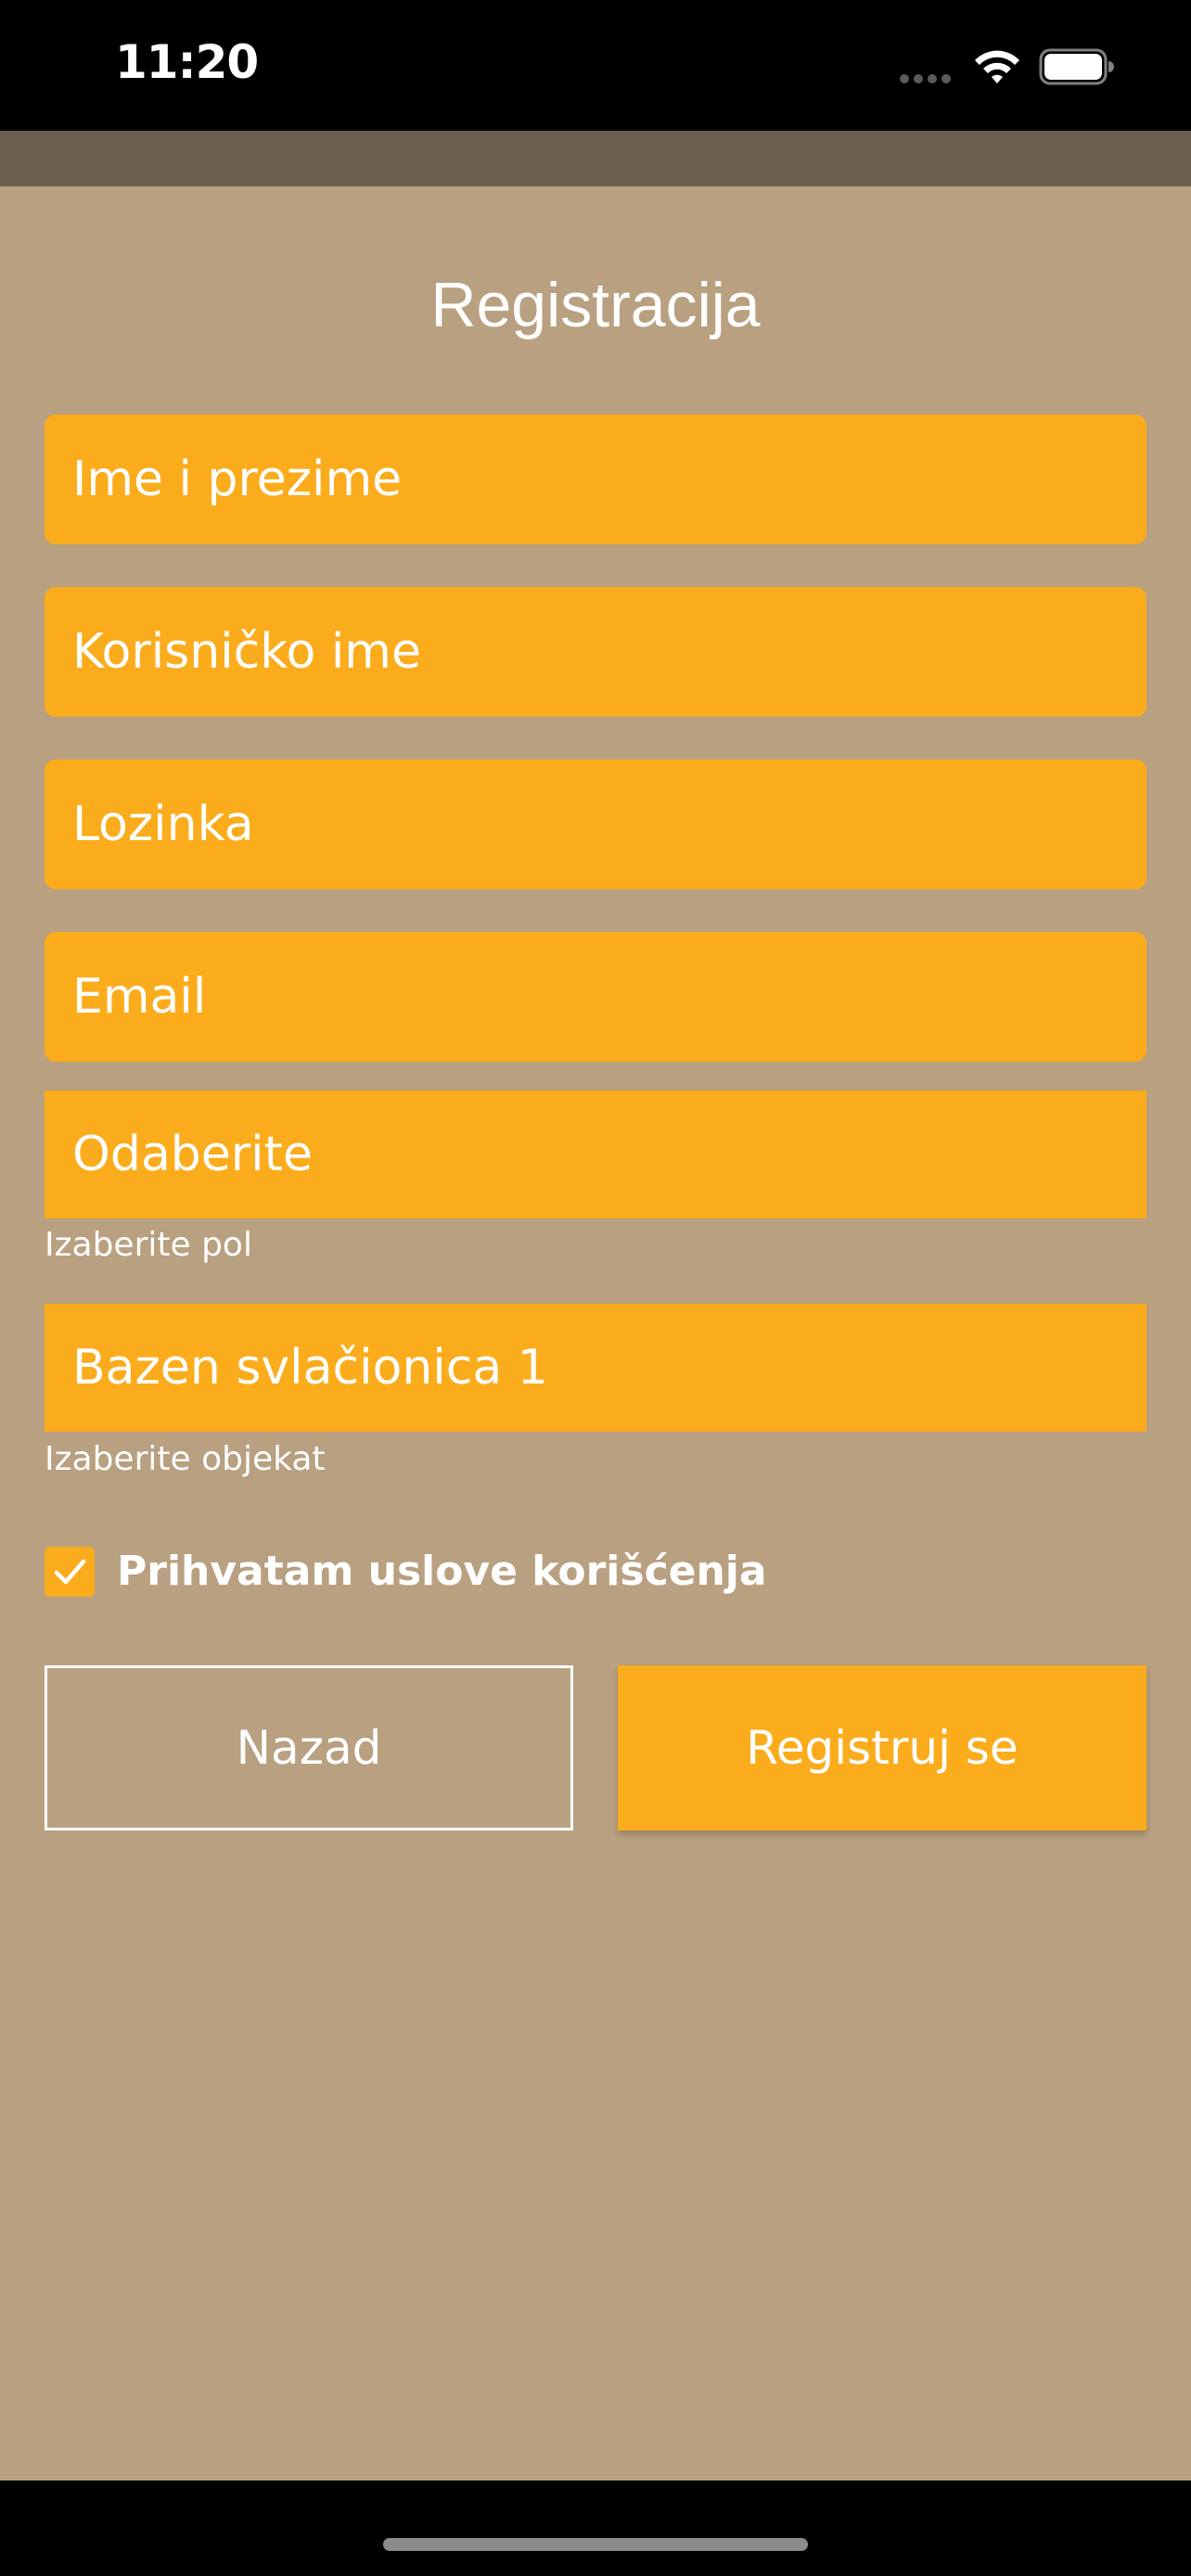 The height and width of the screenshot is (2576, 1191). Describe the element at coordinates (595, 2528) in the screenshot. I see `home-indicator-area` at that location.